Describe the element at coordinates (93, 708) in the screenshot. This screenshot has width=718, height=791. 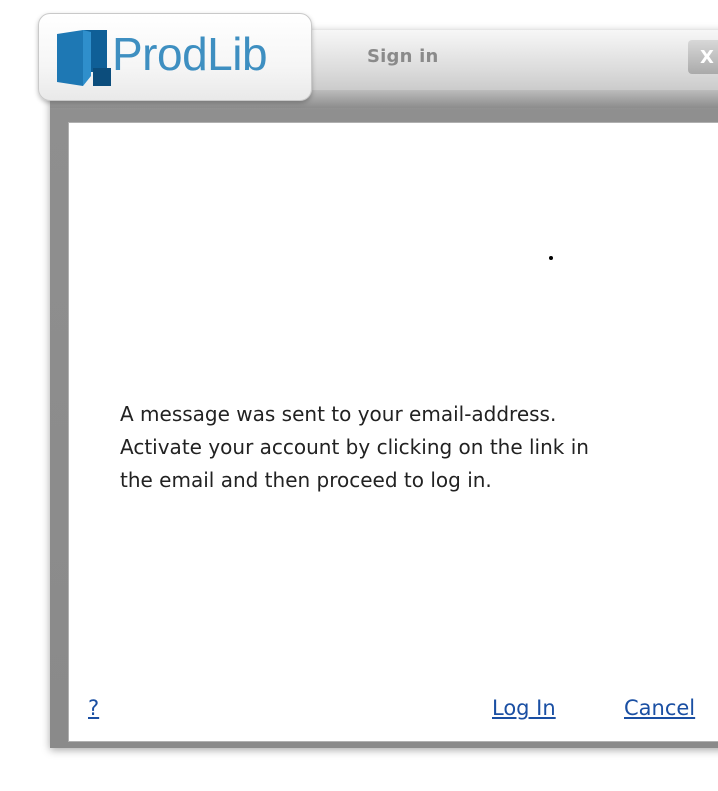
I see `help-link: ?` at that location.